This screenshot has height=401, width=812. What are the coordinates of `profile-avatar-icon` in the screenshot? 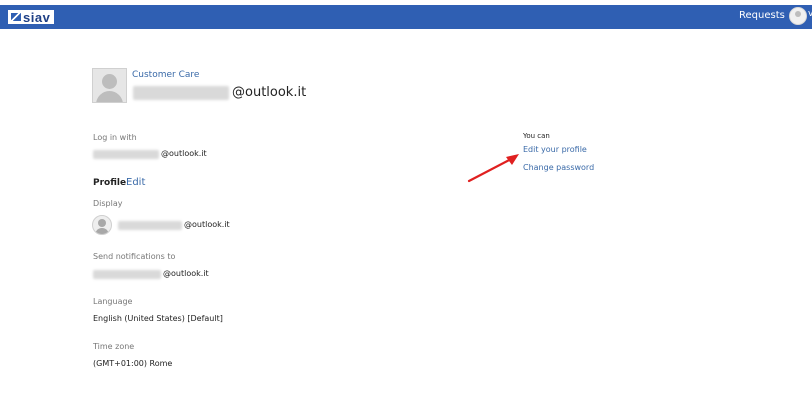 It's located at (109, 85).